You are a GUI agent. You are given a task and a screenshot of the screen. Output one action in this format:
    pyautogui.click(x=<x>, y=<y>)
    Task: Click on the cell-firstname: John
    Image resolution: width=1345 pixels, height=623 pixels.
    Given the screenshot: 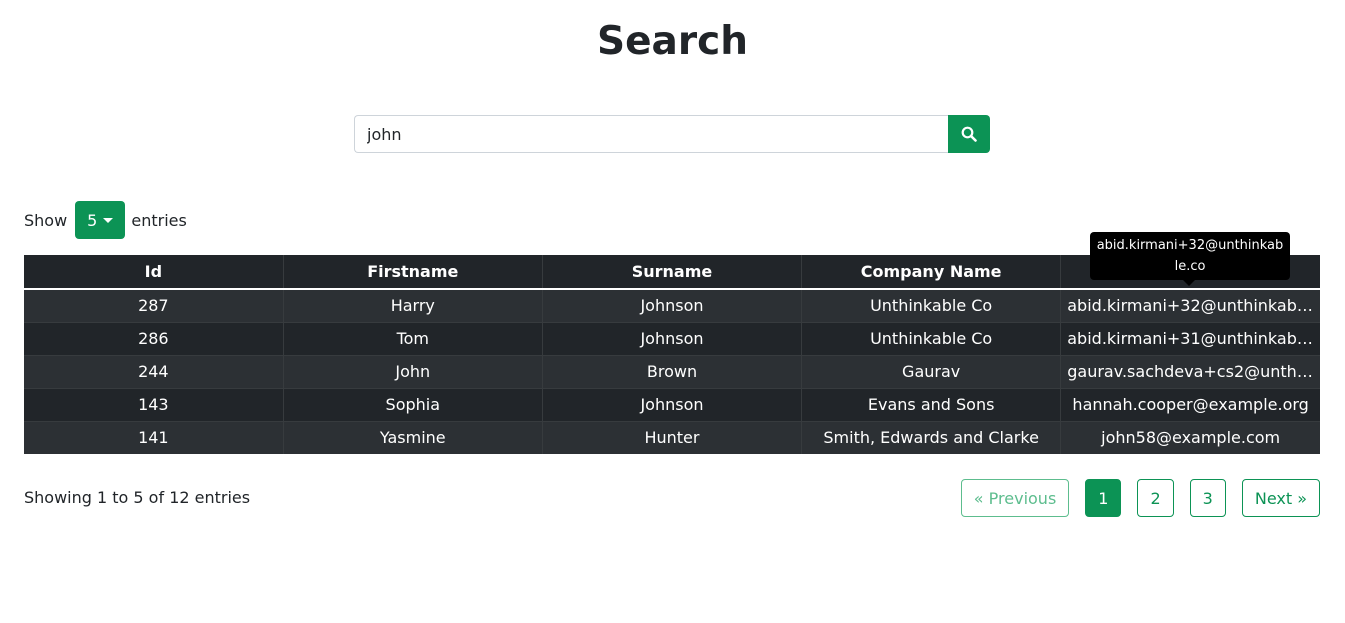 What is the action you would take?
    pyautogui.click(x=413, y=371)
    